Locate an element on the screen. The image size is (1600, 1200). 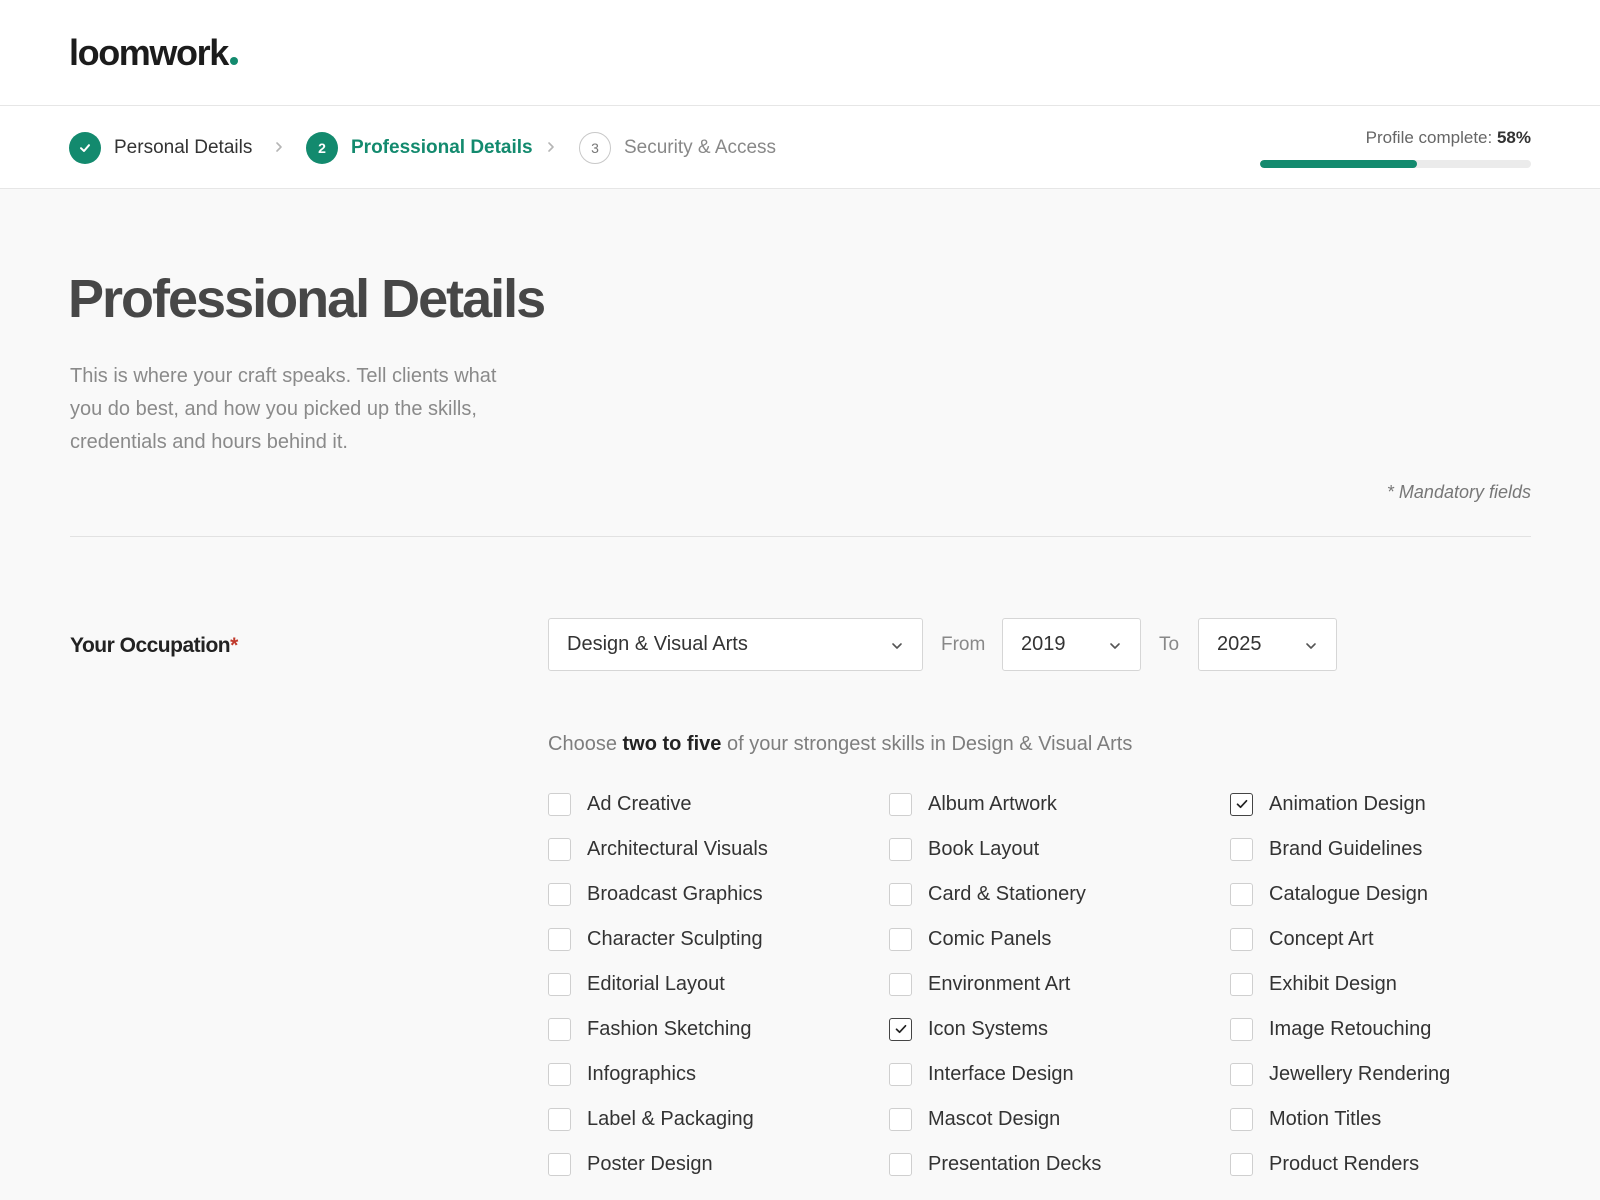
skill-label: Fashion Sketching is located at coordinates (669, 1028).